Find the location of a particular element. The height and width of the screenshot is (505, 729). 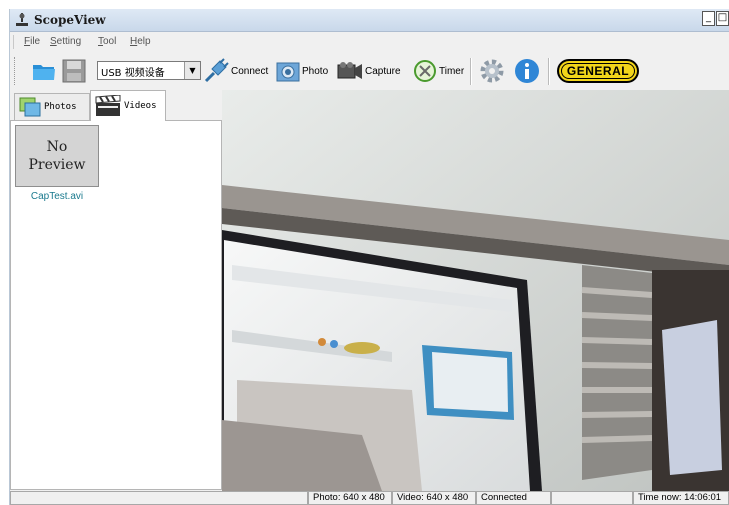

tab-photos: Photos is located at coordinates (52, 106).